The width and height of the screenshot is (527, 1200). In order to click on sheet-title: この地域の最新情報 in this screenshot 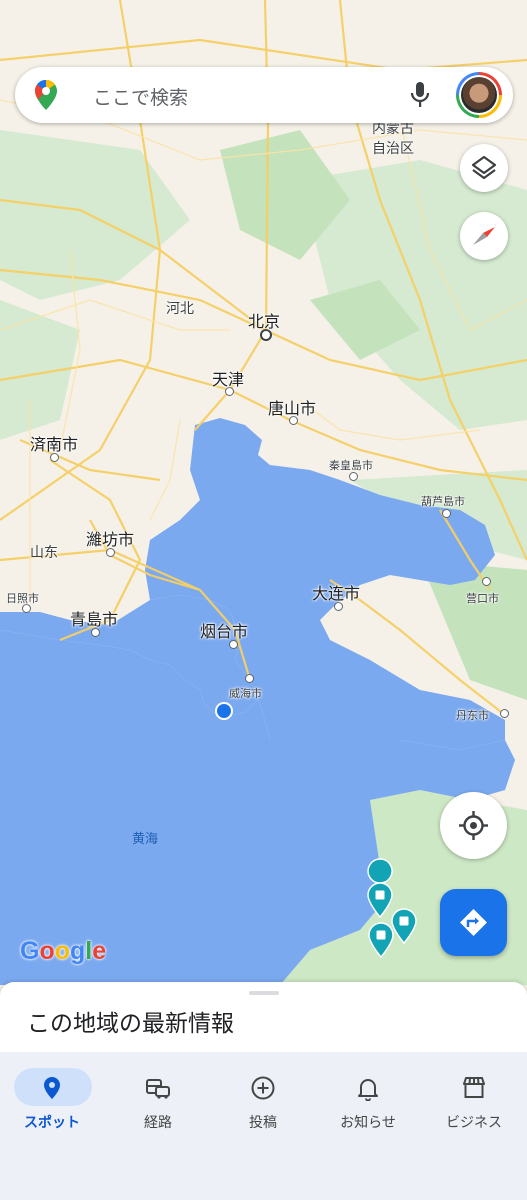, I will do `click(130, 1024)`.